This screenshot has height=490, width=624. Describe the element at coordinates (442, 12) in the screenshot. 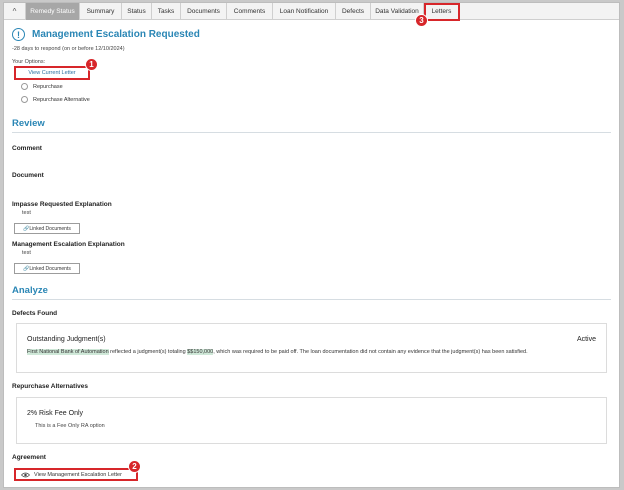

I see `letters-tab-highlight` at that location.